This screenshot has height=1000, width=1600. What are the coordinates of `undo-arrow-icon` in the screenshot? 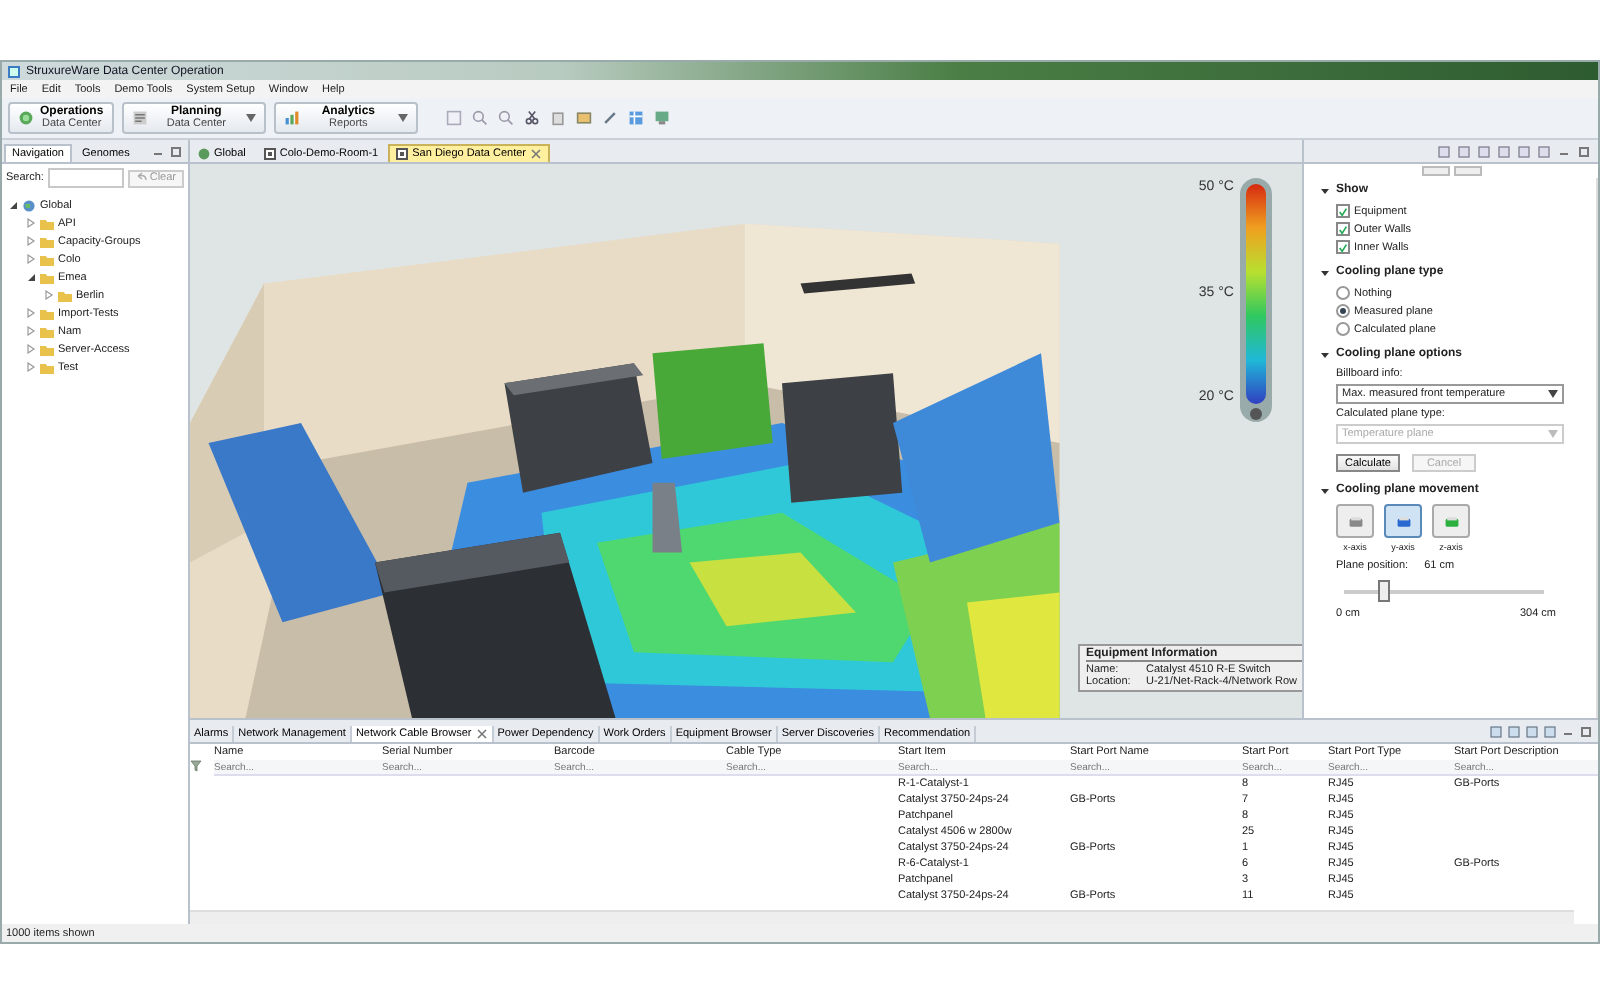 It's located at (141, 178).